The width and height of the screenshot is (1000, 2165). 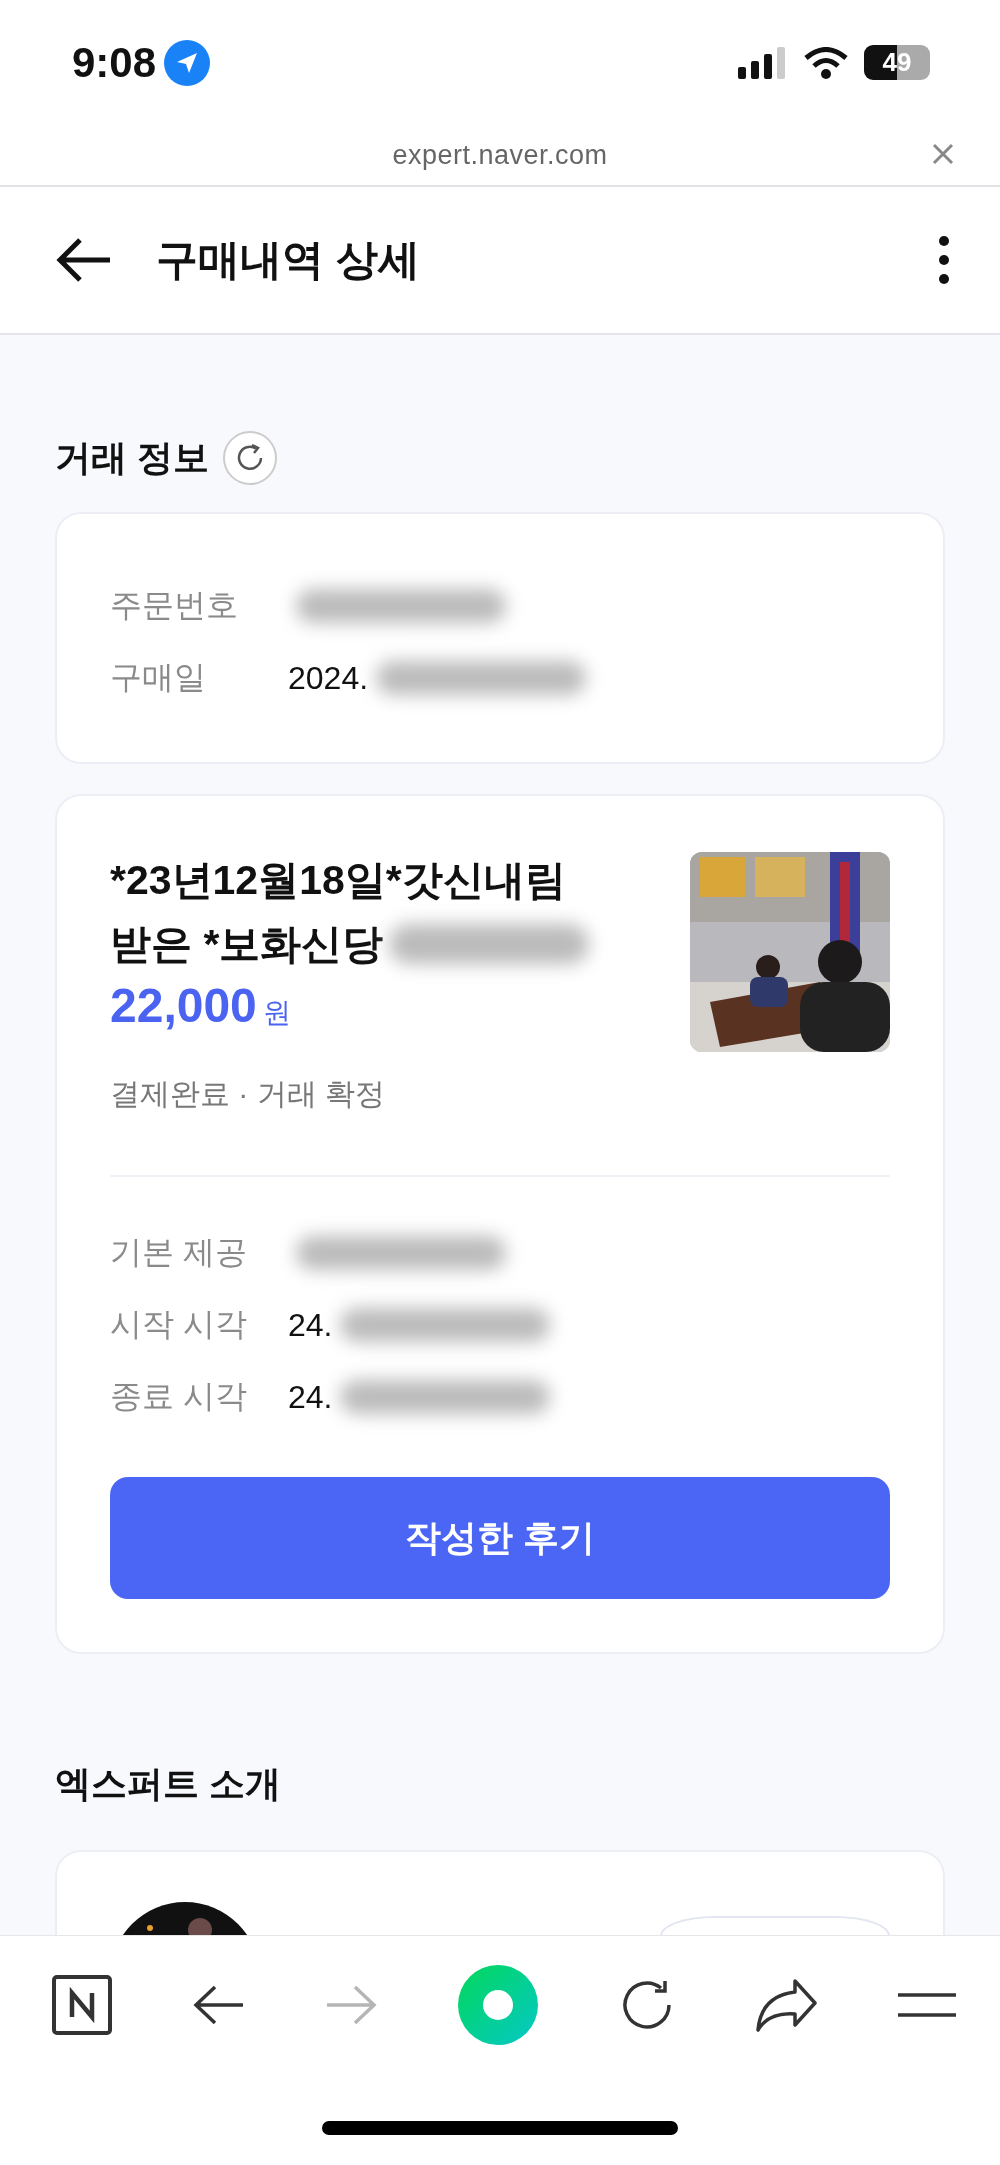 I want to click on share-icon, so click(x=786, y=2005).